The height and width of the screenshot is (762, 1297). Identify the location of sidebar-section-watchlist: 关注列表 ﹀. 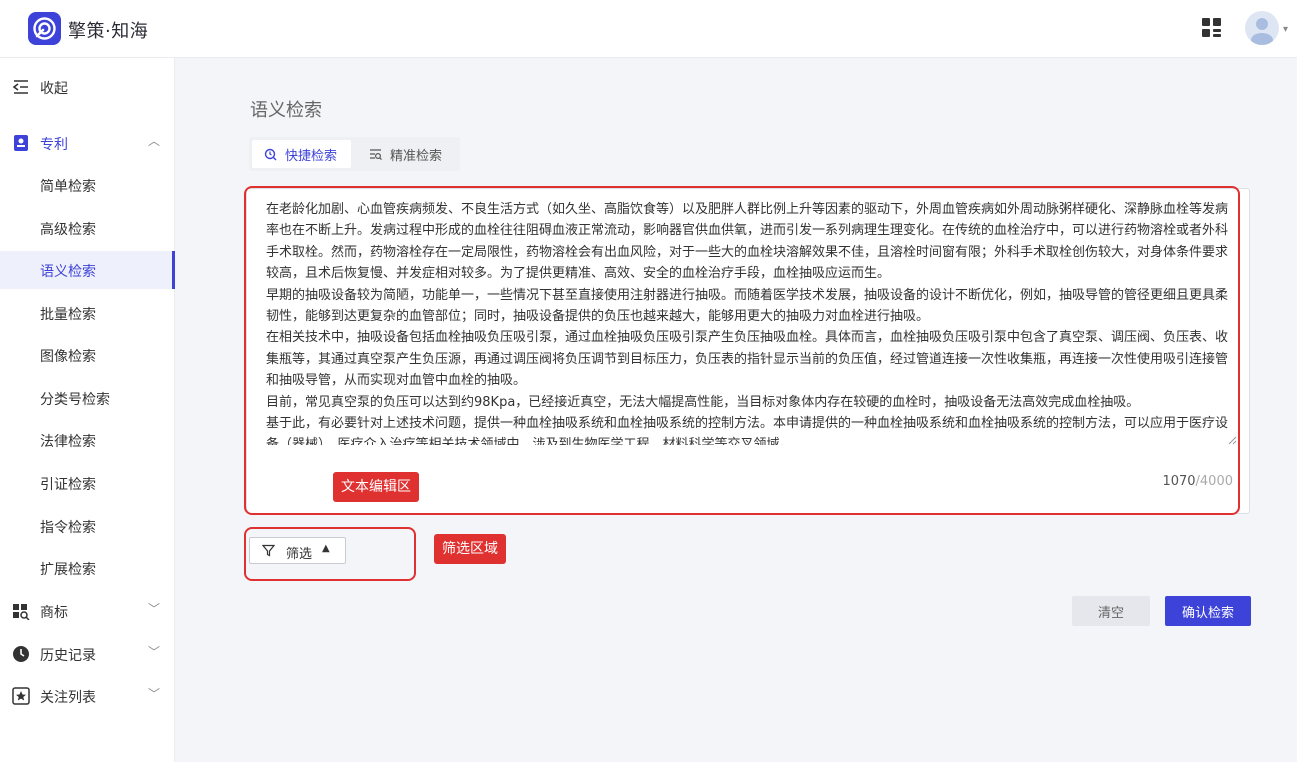
(87, 696).